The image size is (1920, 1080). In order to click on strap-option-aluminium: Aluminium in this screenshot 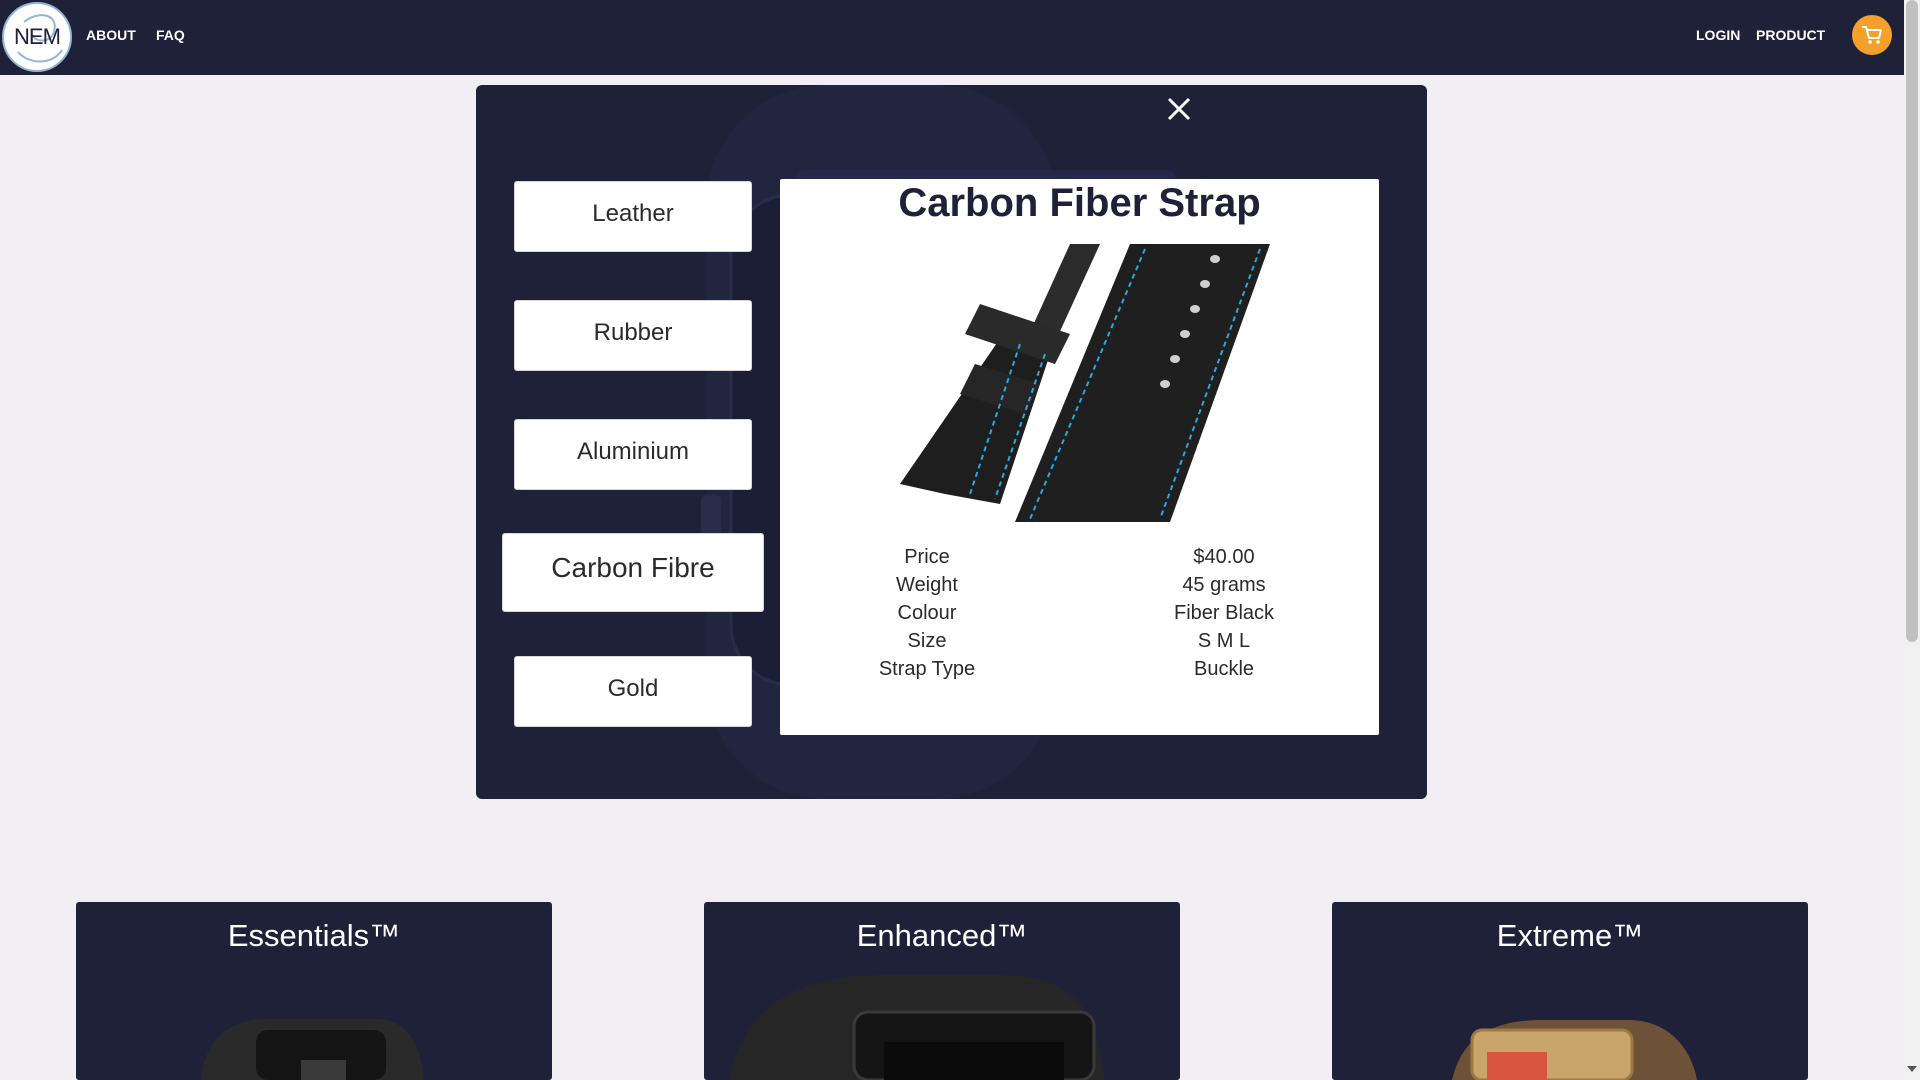, I will do `click(633, 454)`.